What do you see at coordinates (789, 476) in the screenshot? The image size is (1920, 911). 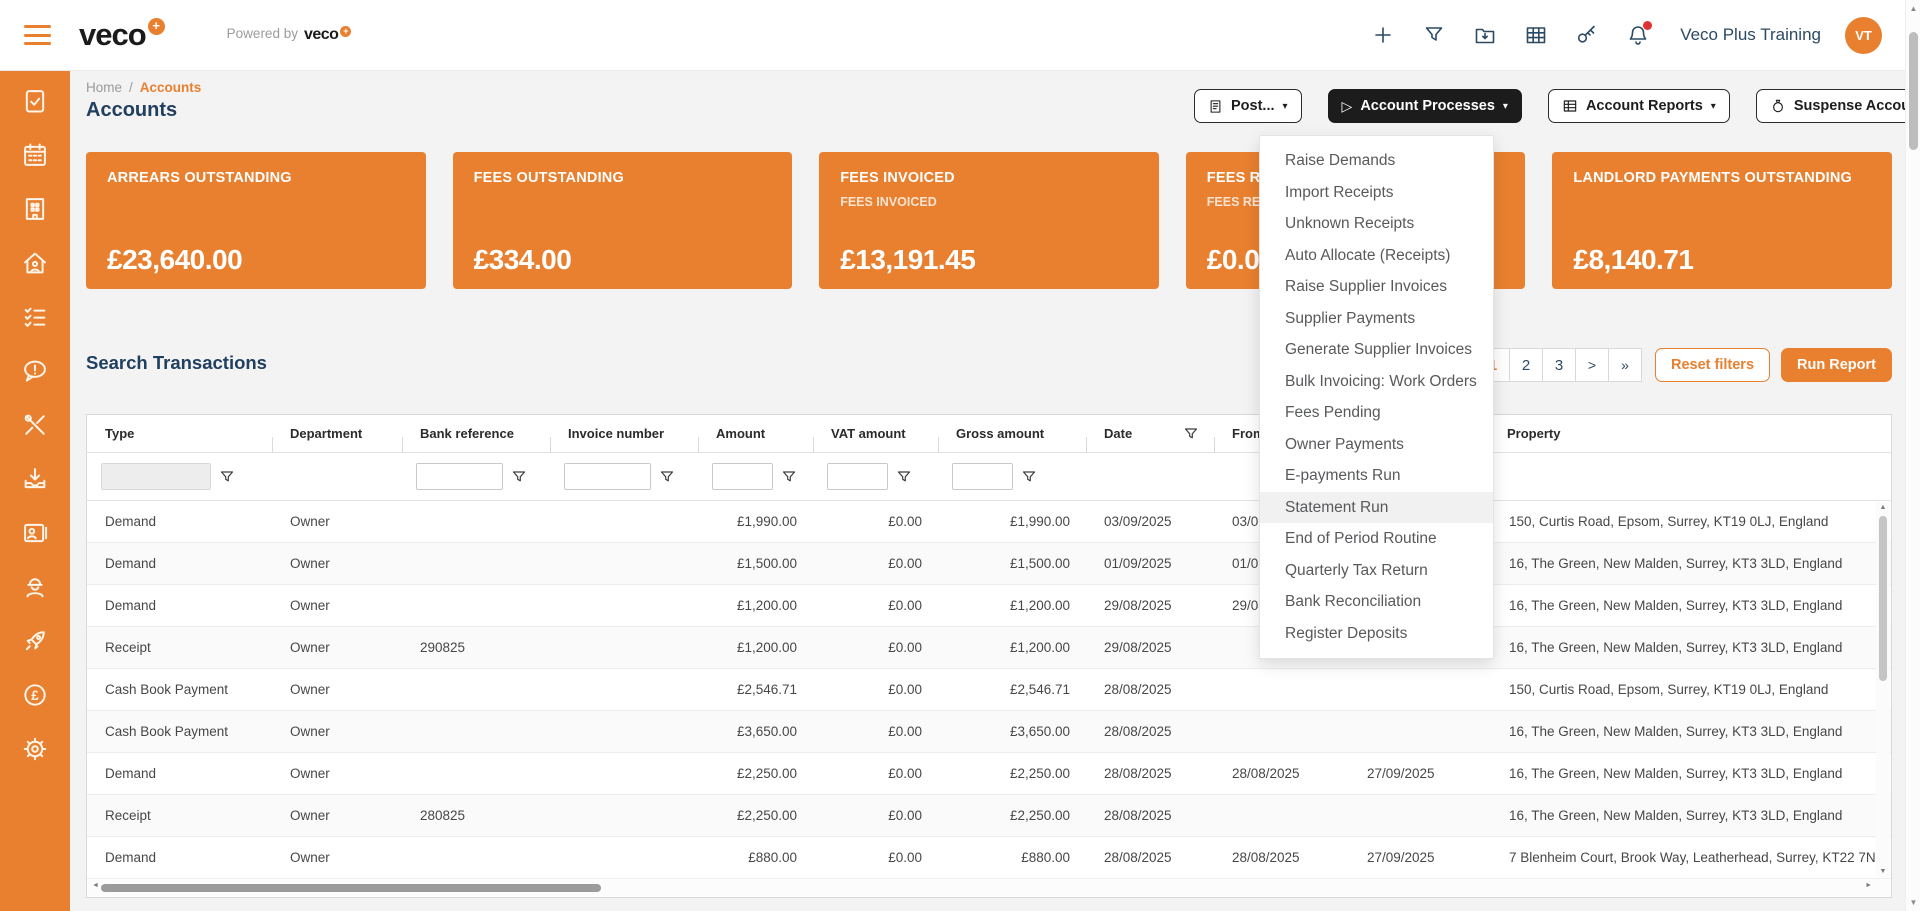 I see `amount-funnel-icon` at bounding box center [789, 476].